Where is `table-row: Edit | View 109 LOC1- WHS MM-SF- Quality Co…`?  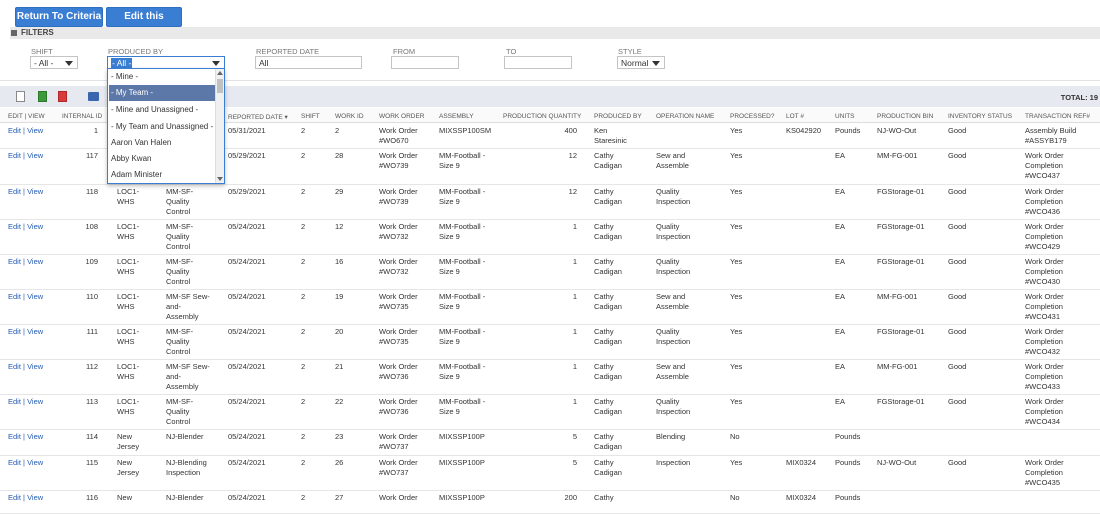
table-row: Edit | View 109 LOC1- WHS MM-SF- Quality Co… is located at coordinates (550, 272).